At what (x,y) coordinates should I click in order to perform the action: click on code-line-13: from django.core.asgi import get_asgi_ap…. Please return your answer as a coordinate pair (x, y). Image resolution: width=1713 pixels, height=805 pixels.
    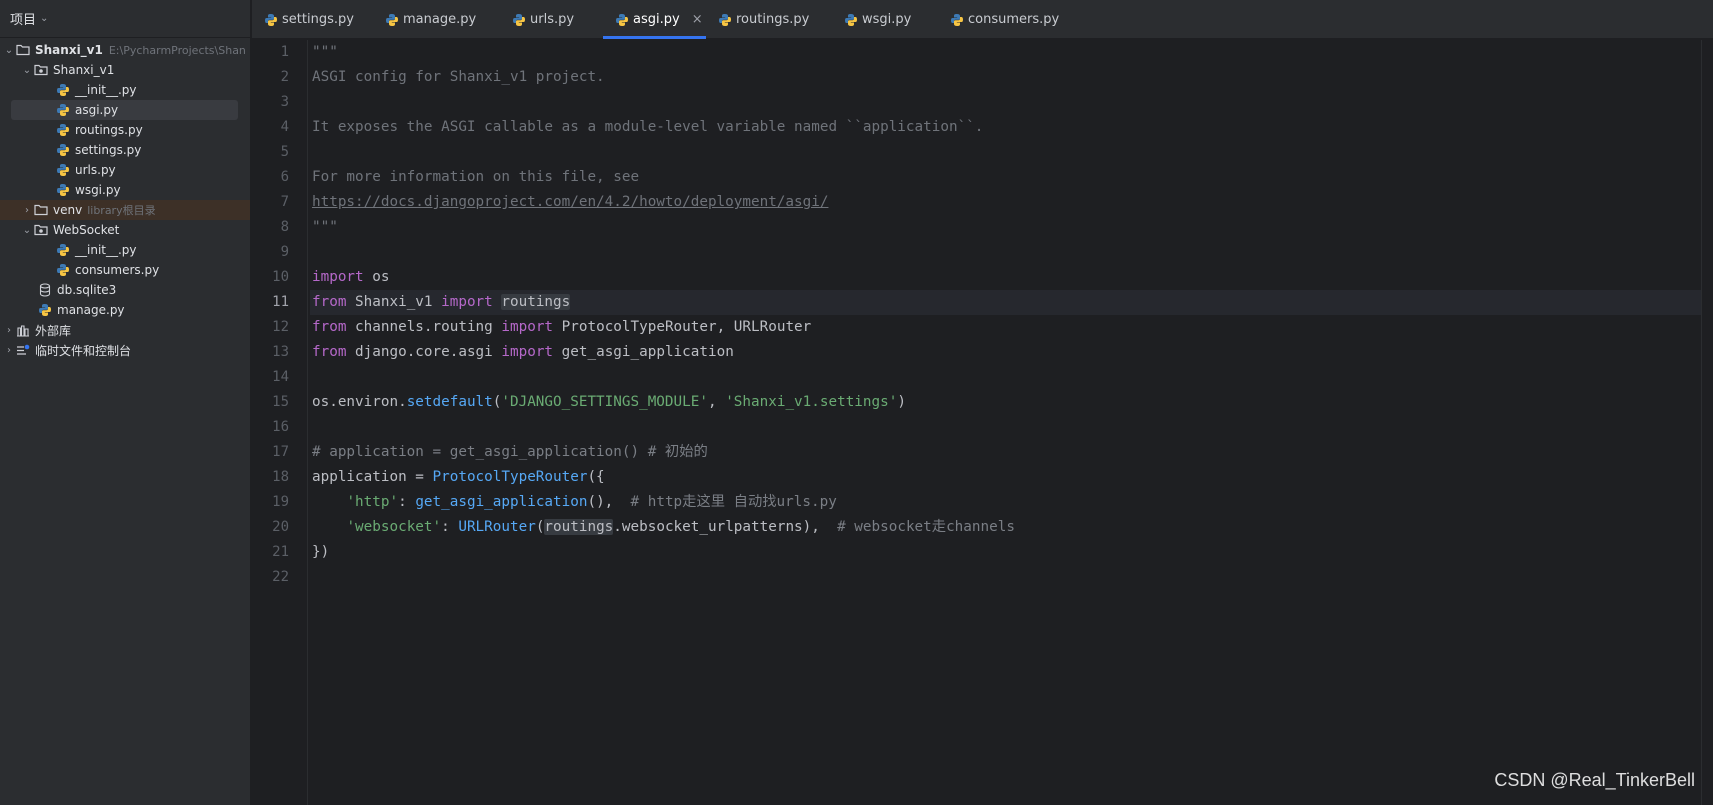
    Looking at the image, I should click on (1011, 352).